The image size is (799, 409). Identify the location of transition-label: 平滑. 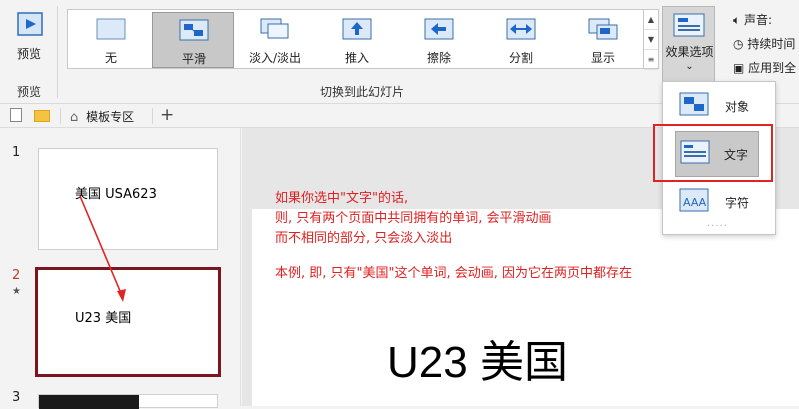
(193, 59).